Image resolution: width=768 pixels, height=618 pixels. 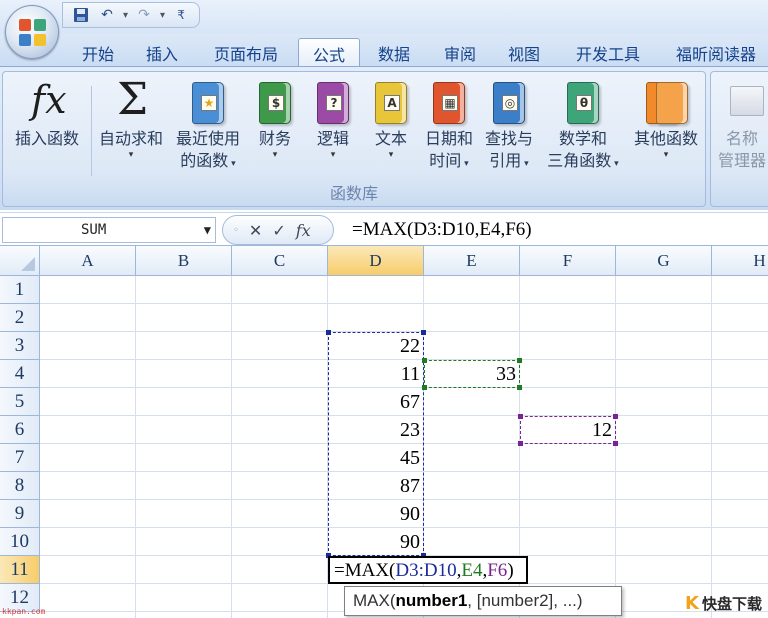 What do you see at coordinates (333, 103) in the screenshot?
I see `logical-book-icon: ?` at bounding box center [333, 103].